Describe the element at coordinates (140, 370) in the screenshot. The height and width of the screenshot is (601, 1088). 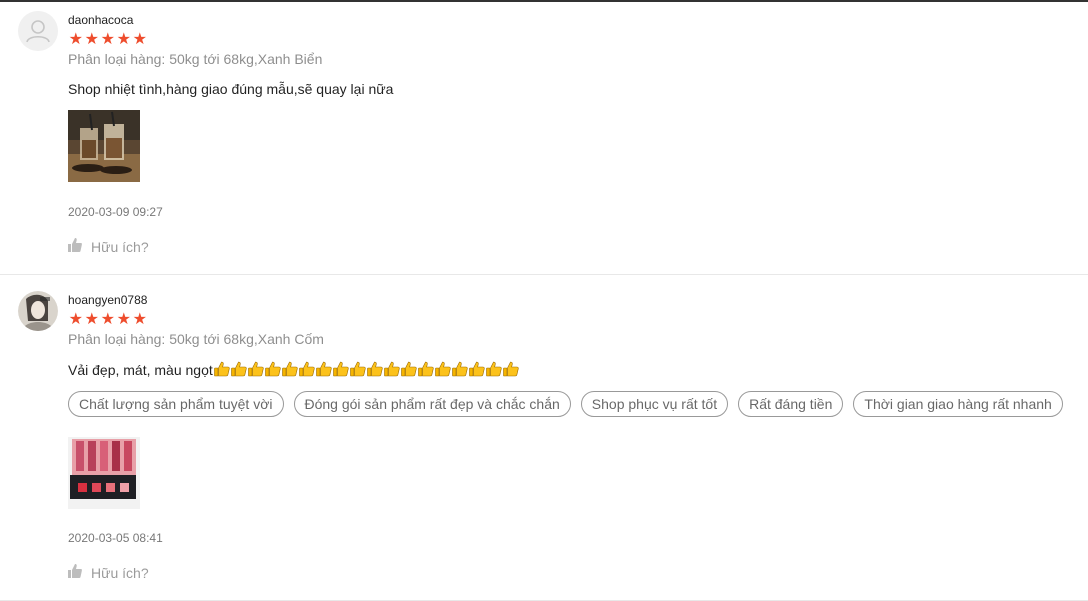
I see `review-comment-text: Vải đẹp, mát, màu ngọt` at that location.